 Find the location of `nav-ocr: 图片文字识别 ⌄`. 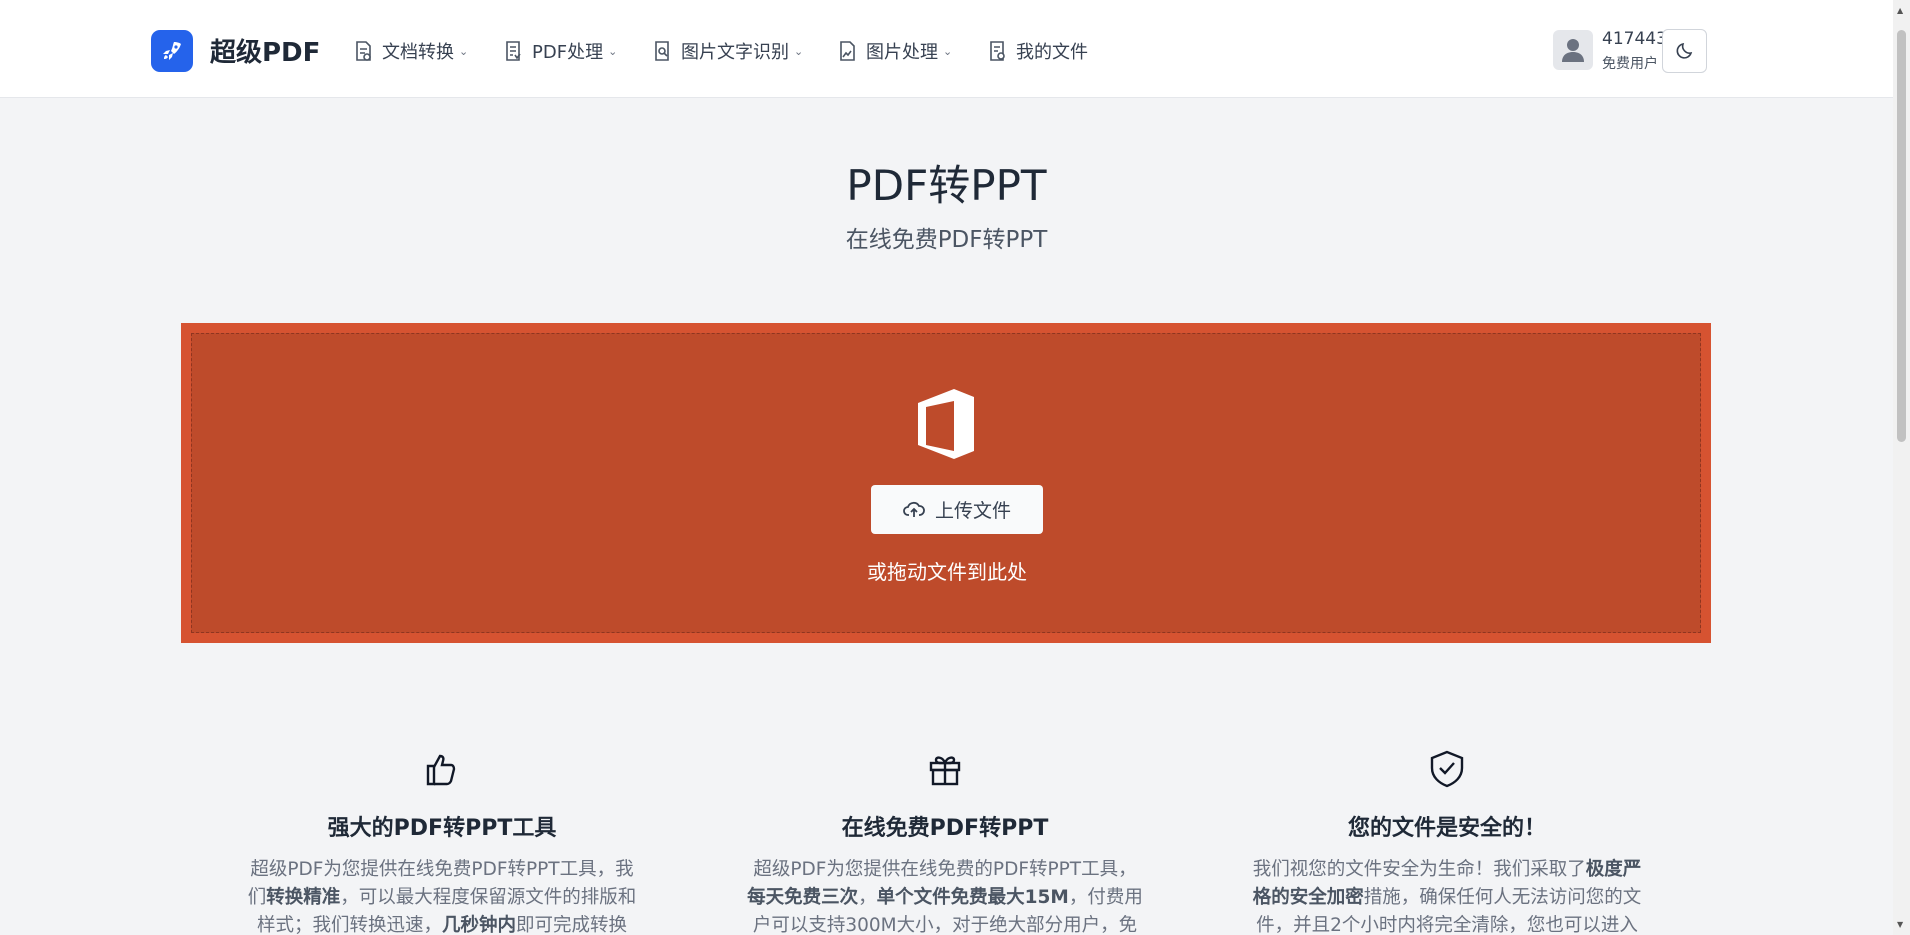

nav-ocr: 图片文字识别 ⌄ is located at coordinates (727, 51).